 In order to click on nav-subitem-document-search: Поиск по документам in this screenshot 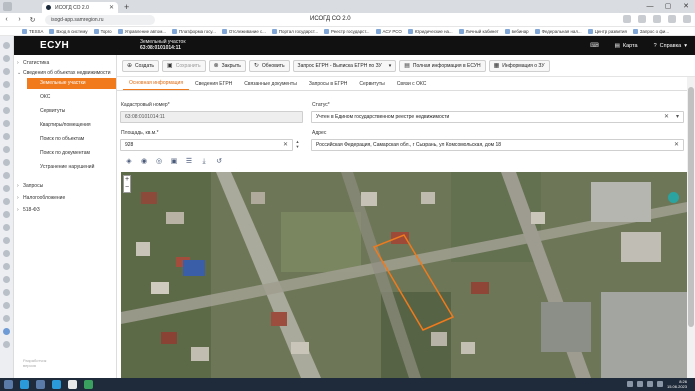, I will do `click(65, 153)`.